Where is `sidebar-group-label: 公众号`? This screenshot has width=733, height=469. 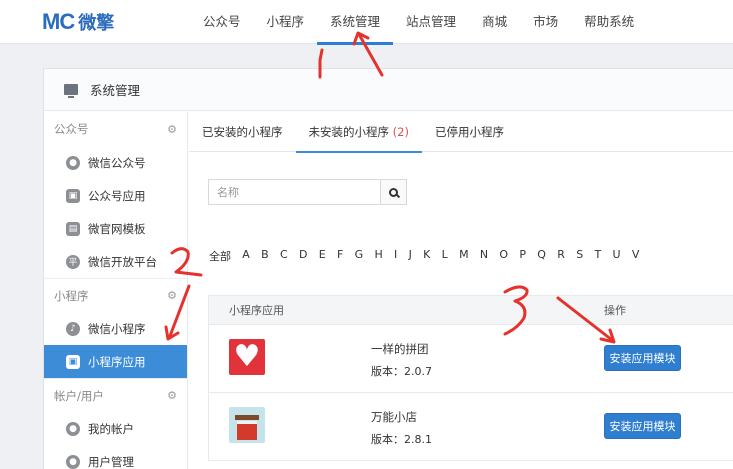
sidebar-group-label: 公众号 is located at coordinates (71, 129).